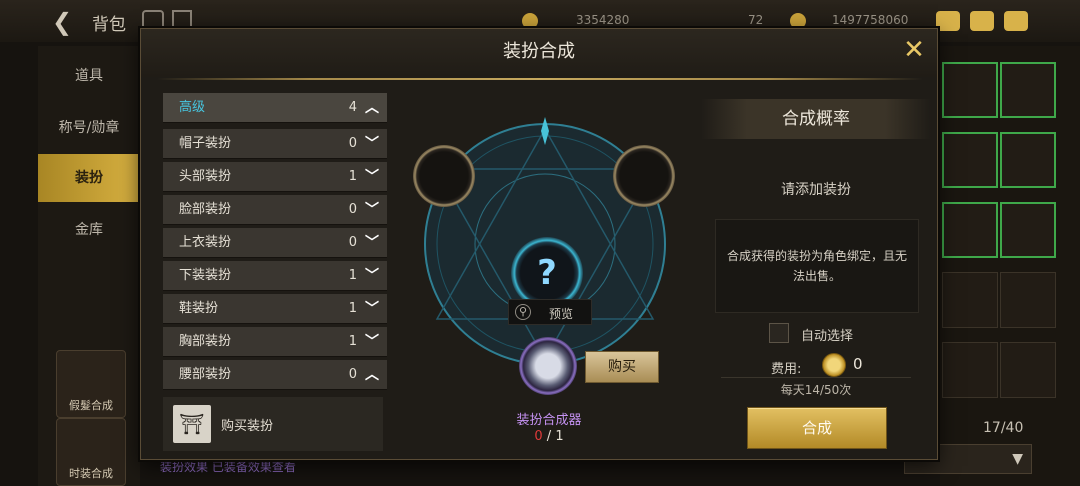  What do you see at coordinates (858, 364) in the screenshot?
I see `fee-value: 0` at bounding box center [858, 364].